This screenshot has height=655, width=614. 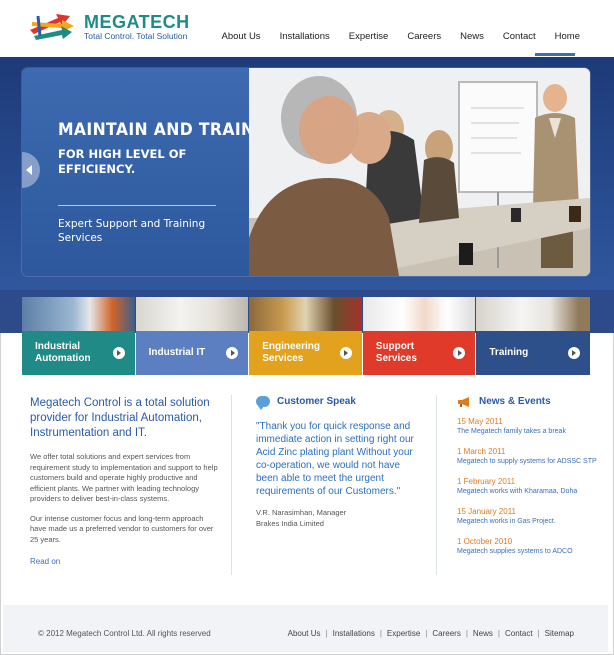 What do you see at coordinates (263, 403) in the screenshot?
I see `speech-bubble-icon` at bounding box center [263, 403].